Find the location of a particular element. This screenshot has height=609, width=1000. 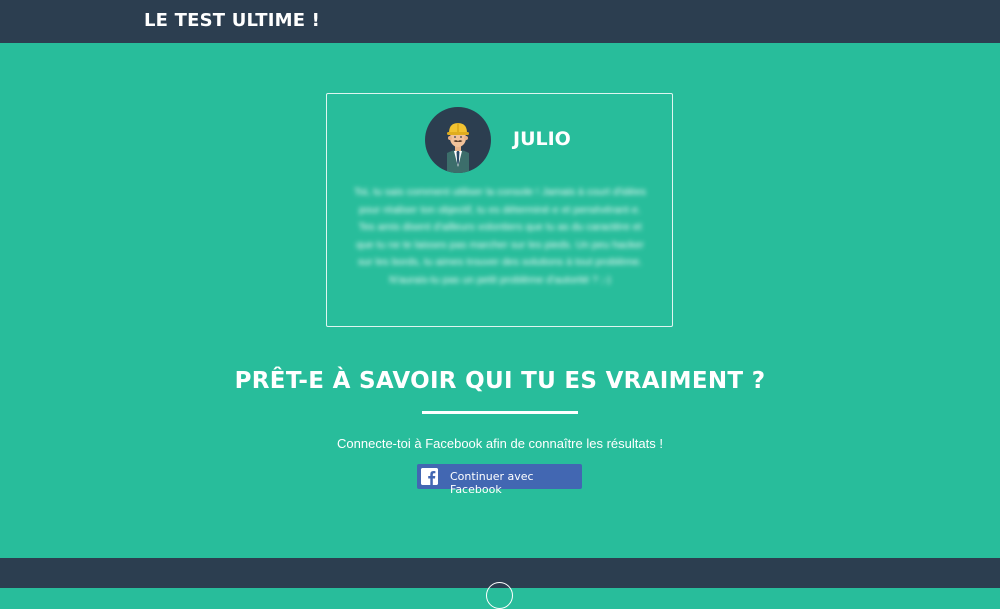

footer is located at coordinates (500, 583).